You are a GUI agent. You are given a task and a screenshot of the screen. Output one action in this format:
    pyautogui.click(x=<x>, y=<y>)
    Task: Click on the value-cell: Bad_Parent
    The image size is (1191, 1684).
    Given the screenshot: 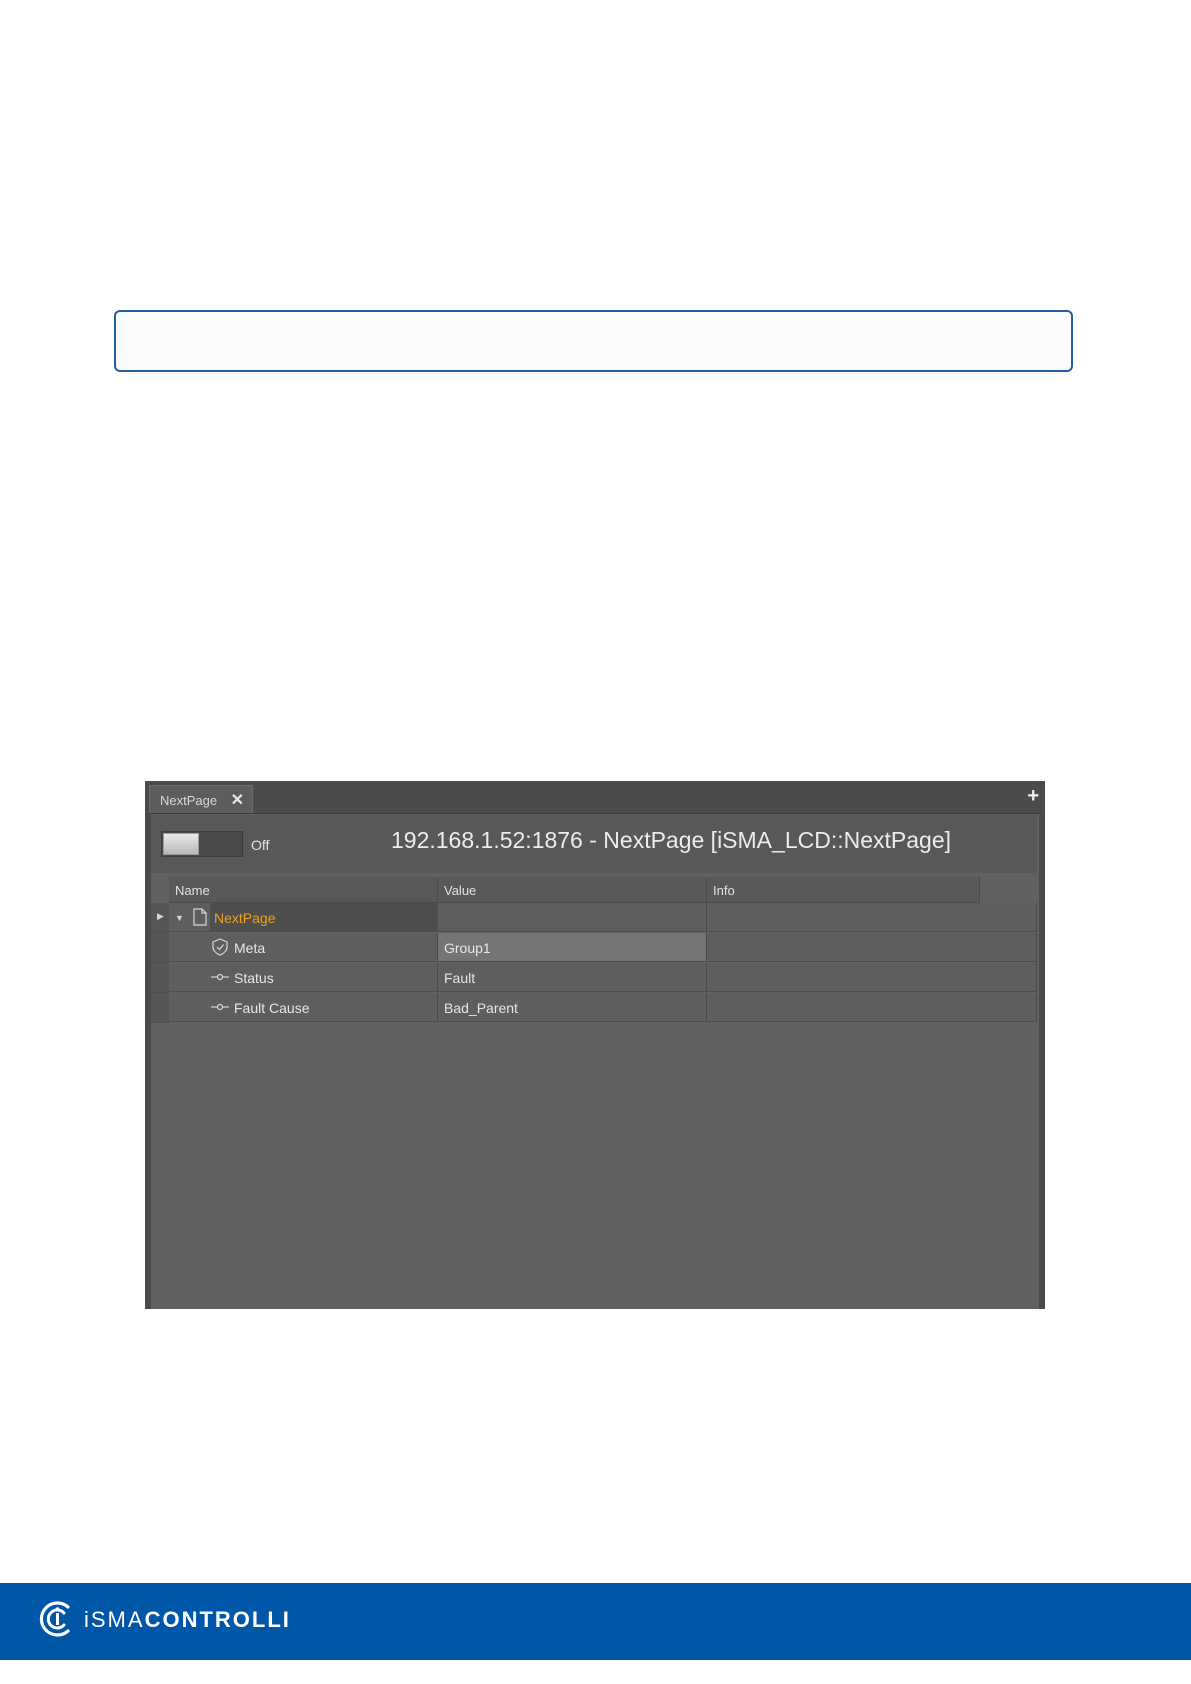 What is the action you would take?
    pyautogui.click(x=572, y=1007)
    